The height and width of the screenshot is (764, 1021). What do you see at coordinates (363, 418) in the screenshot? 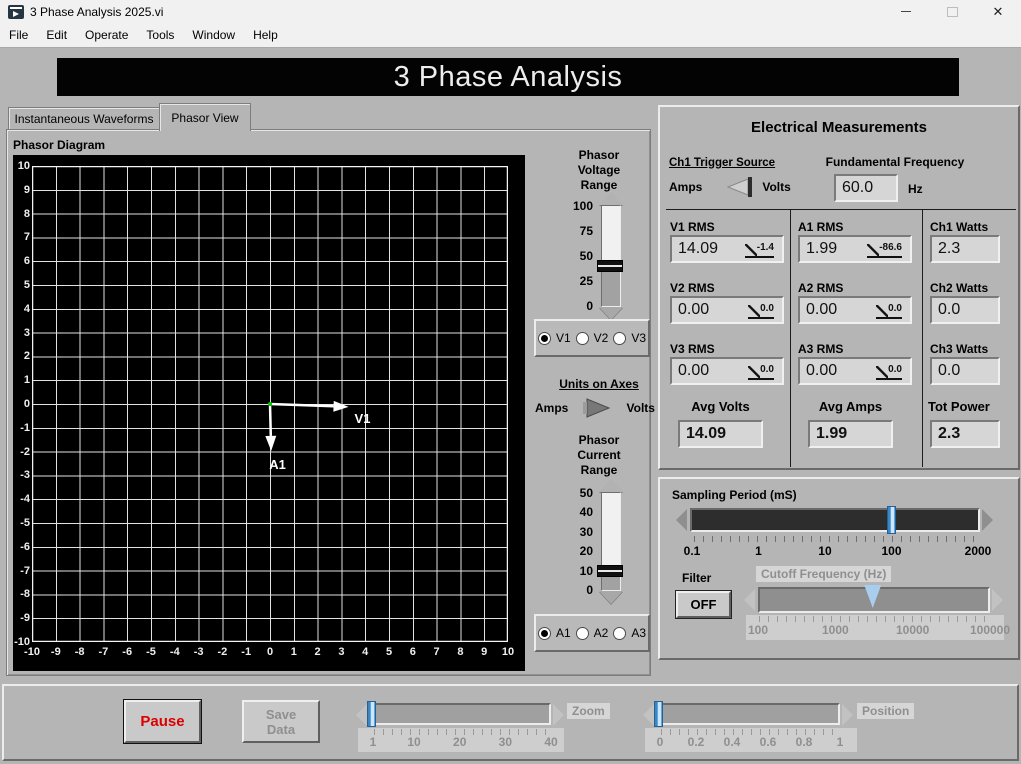
I see `vector-label-V1: V1` at bounding box center [363, 418].